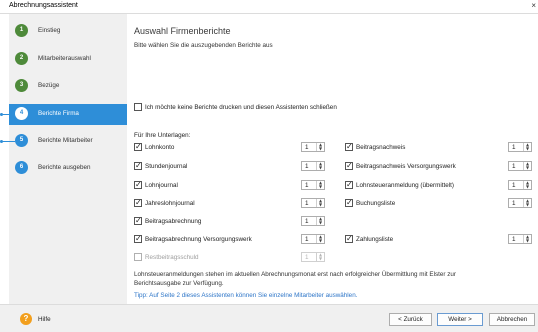 This screenshot has height=332, width=538. What do you see at coordinates (166, 166) in the screenshot?
I see `report-label: Stundenjournal` at bounding box center [166, 166].